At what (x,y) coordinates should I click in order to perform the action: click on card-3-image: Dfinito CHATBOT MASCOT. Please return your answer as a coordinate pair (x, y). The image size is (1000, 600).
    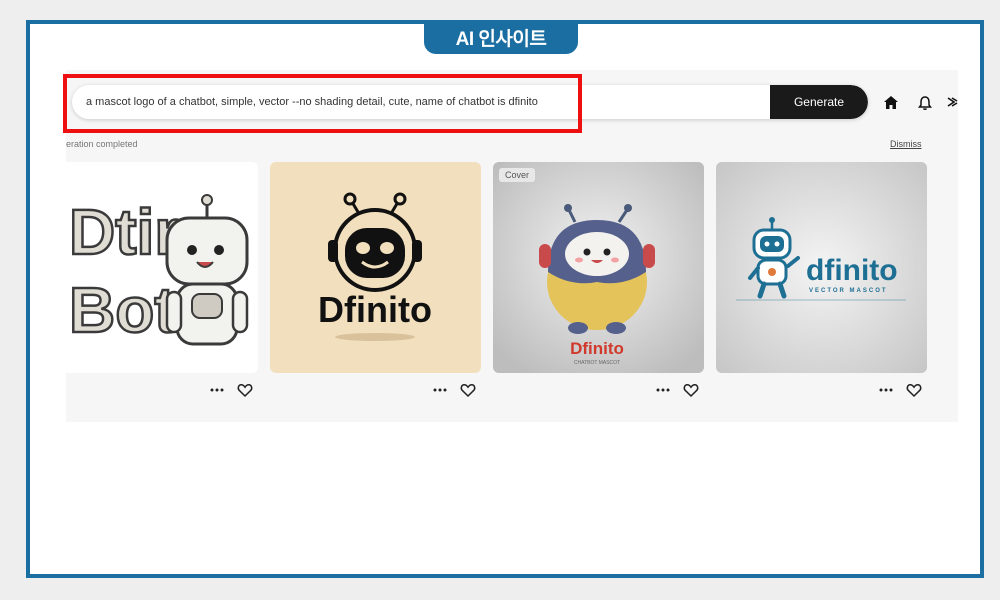
    Looking at the image, I should click on (598, 267).